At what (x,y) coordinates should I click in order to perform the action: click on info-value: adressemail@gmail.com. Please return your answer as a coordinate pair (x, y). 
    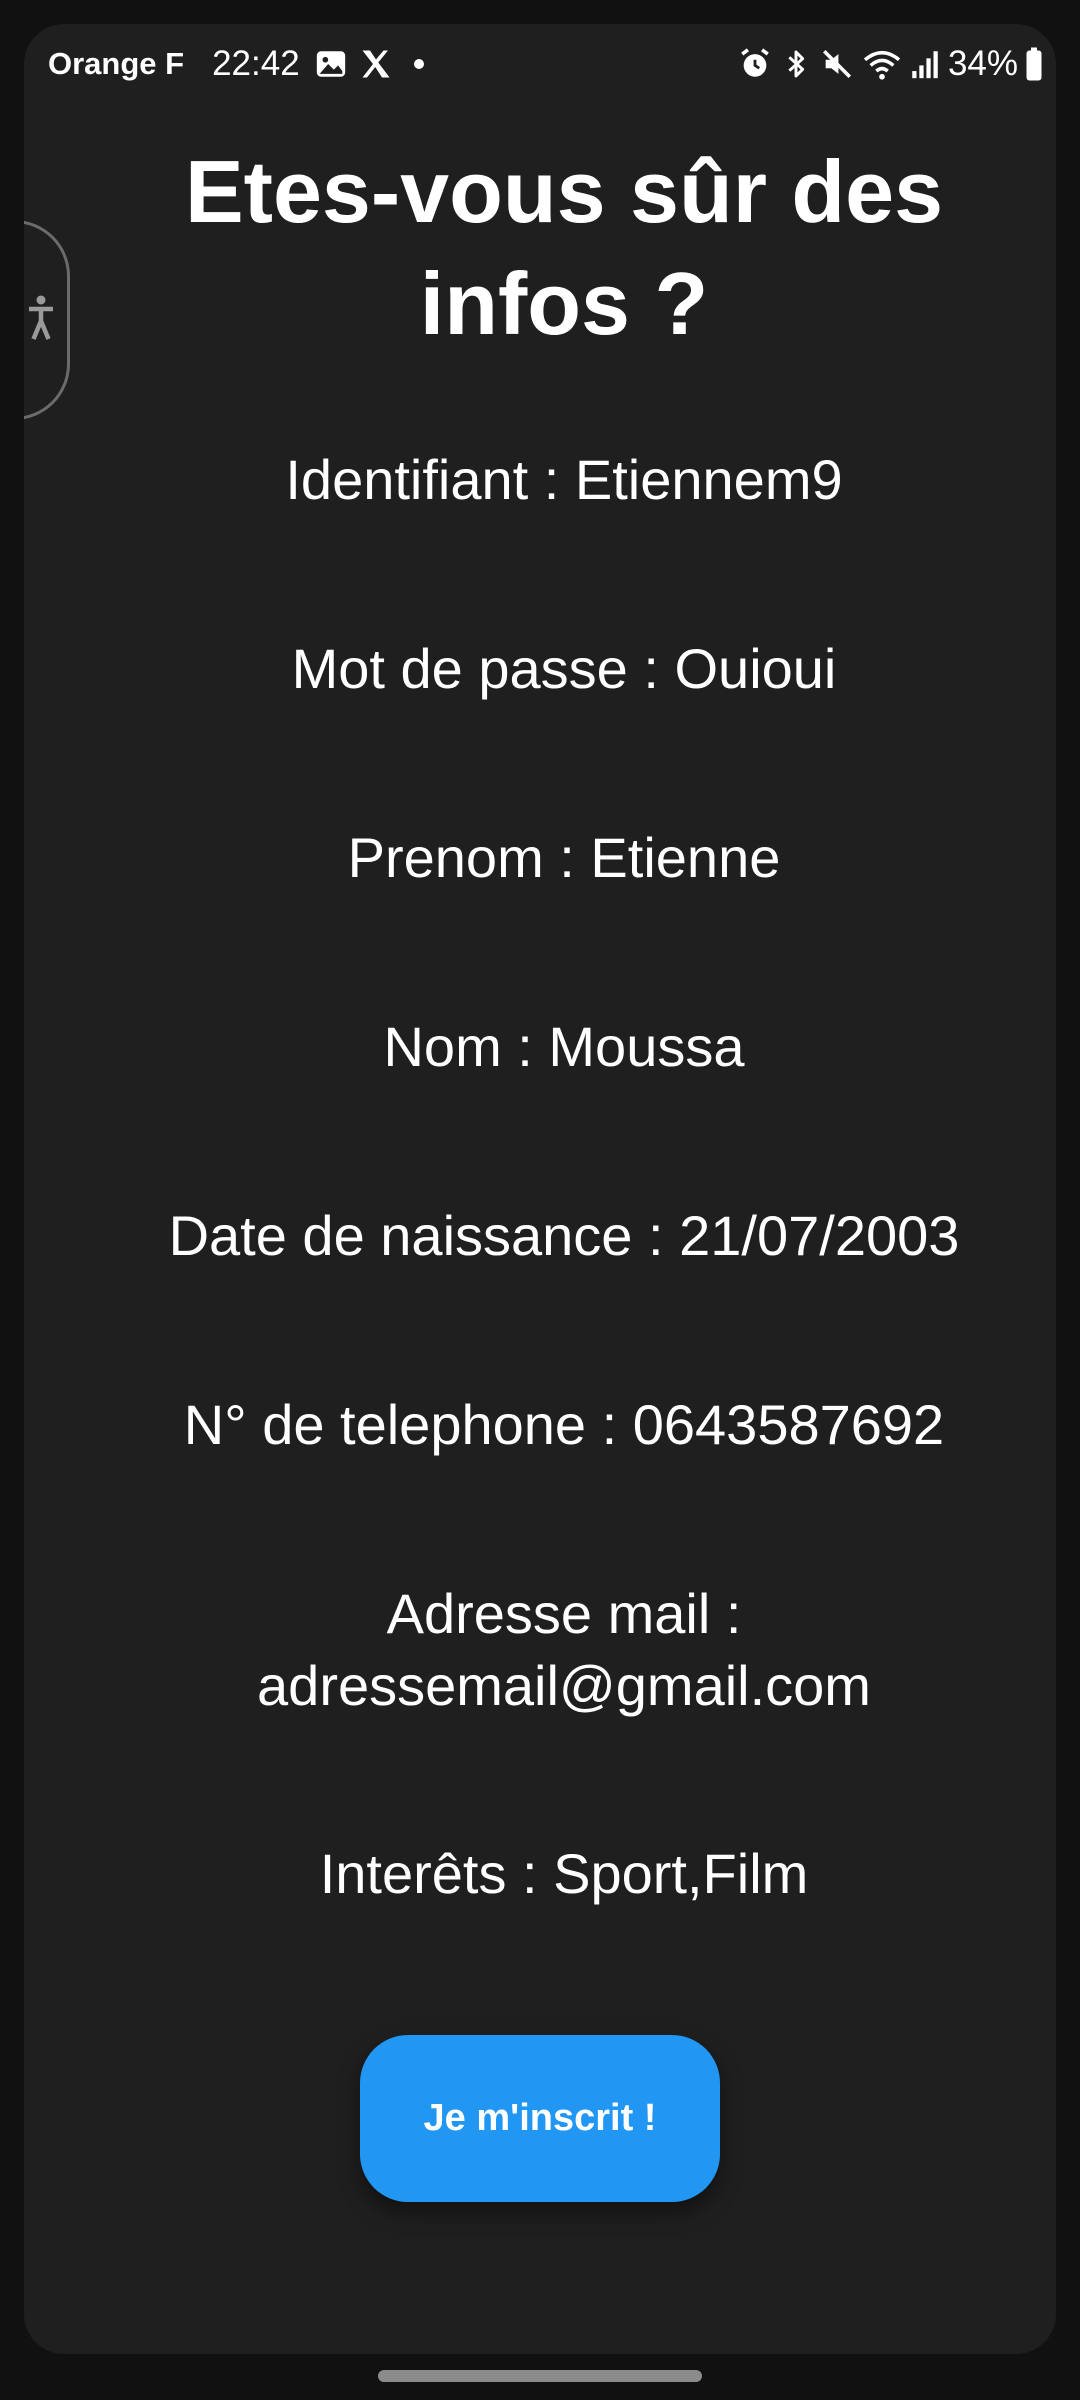
    Looking at the image, I should click on (564, 1685).